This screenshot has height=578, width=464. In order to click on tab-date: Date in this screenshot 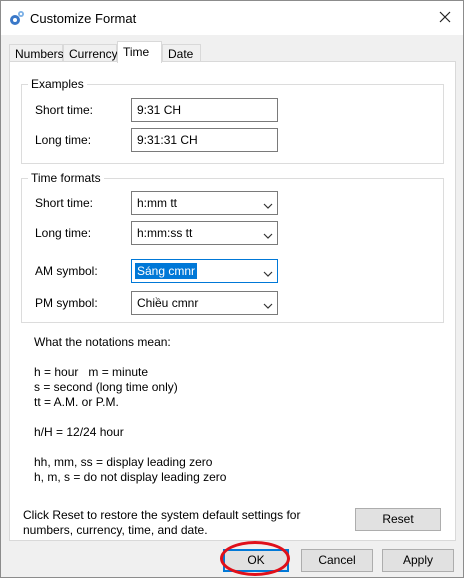, I will do `click(181, 53)`.